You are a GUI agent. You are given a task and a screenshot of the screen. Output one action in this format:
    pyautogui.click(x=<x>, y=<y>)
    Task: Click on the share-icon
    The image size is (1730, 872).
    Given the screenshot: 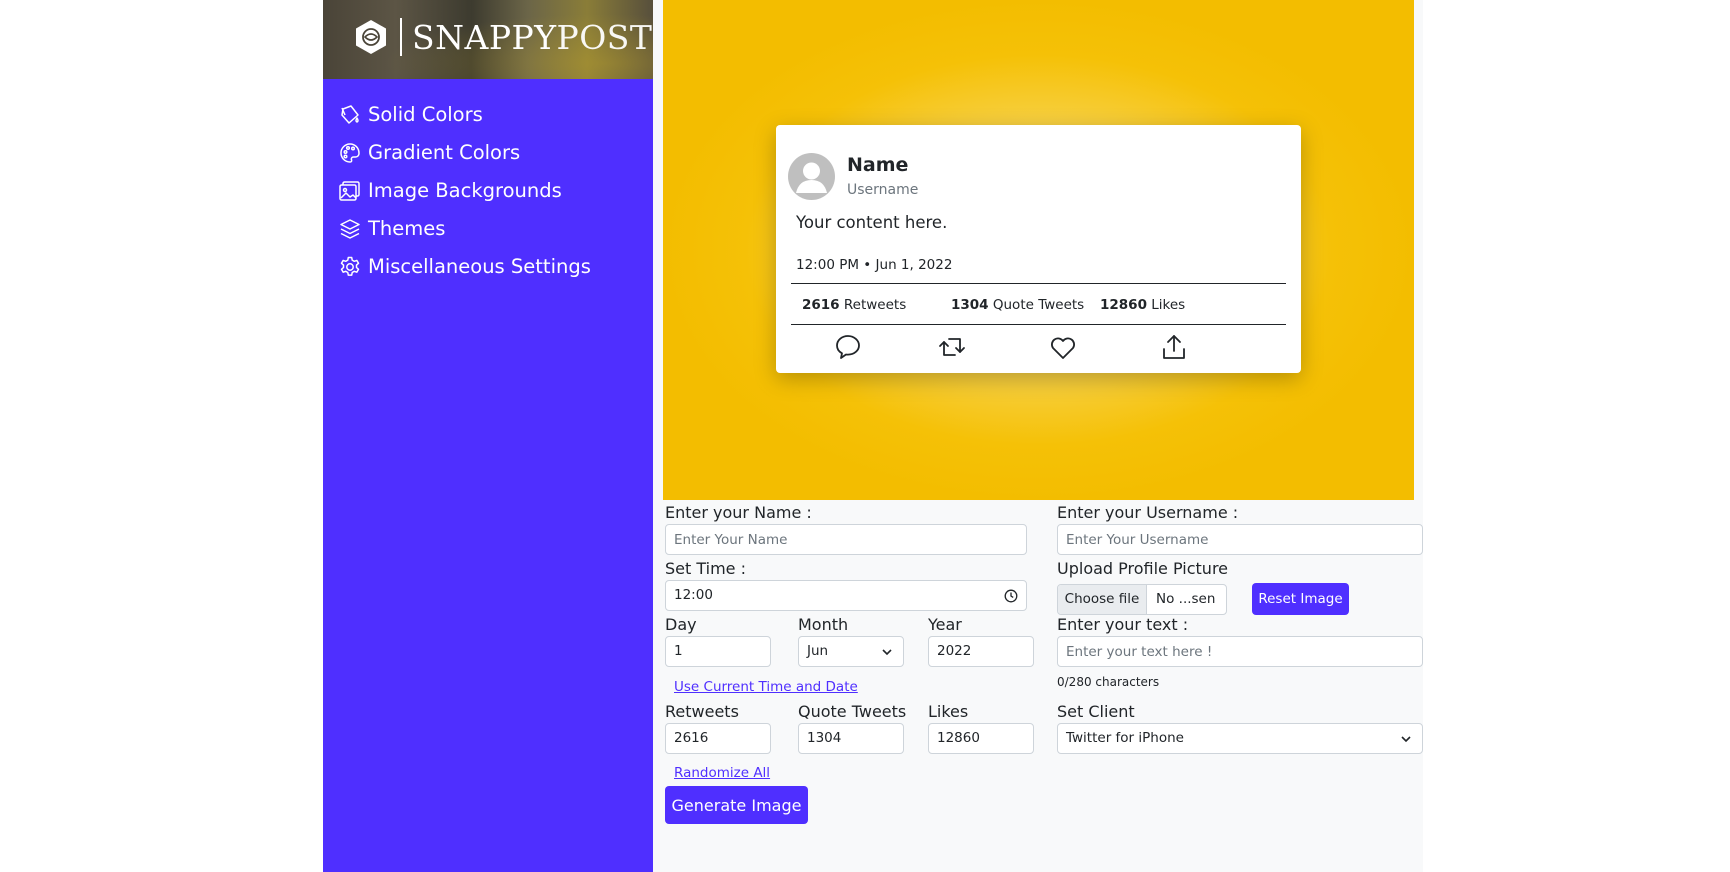 What is the action you would take?
    pyautogui.click(x=1174, y=347)
    